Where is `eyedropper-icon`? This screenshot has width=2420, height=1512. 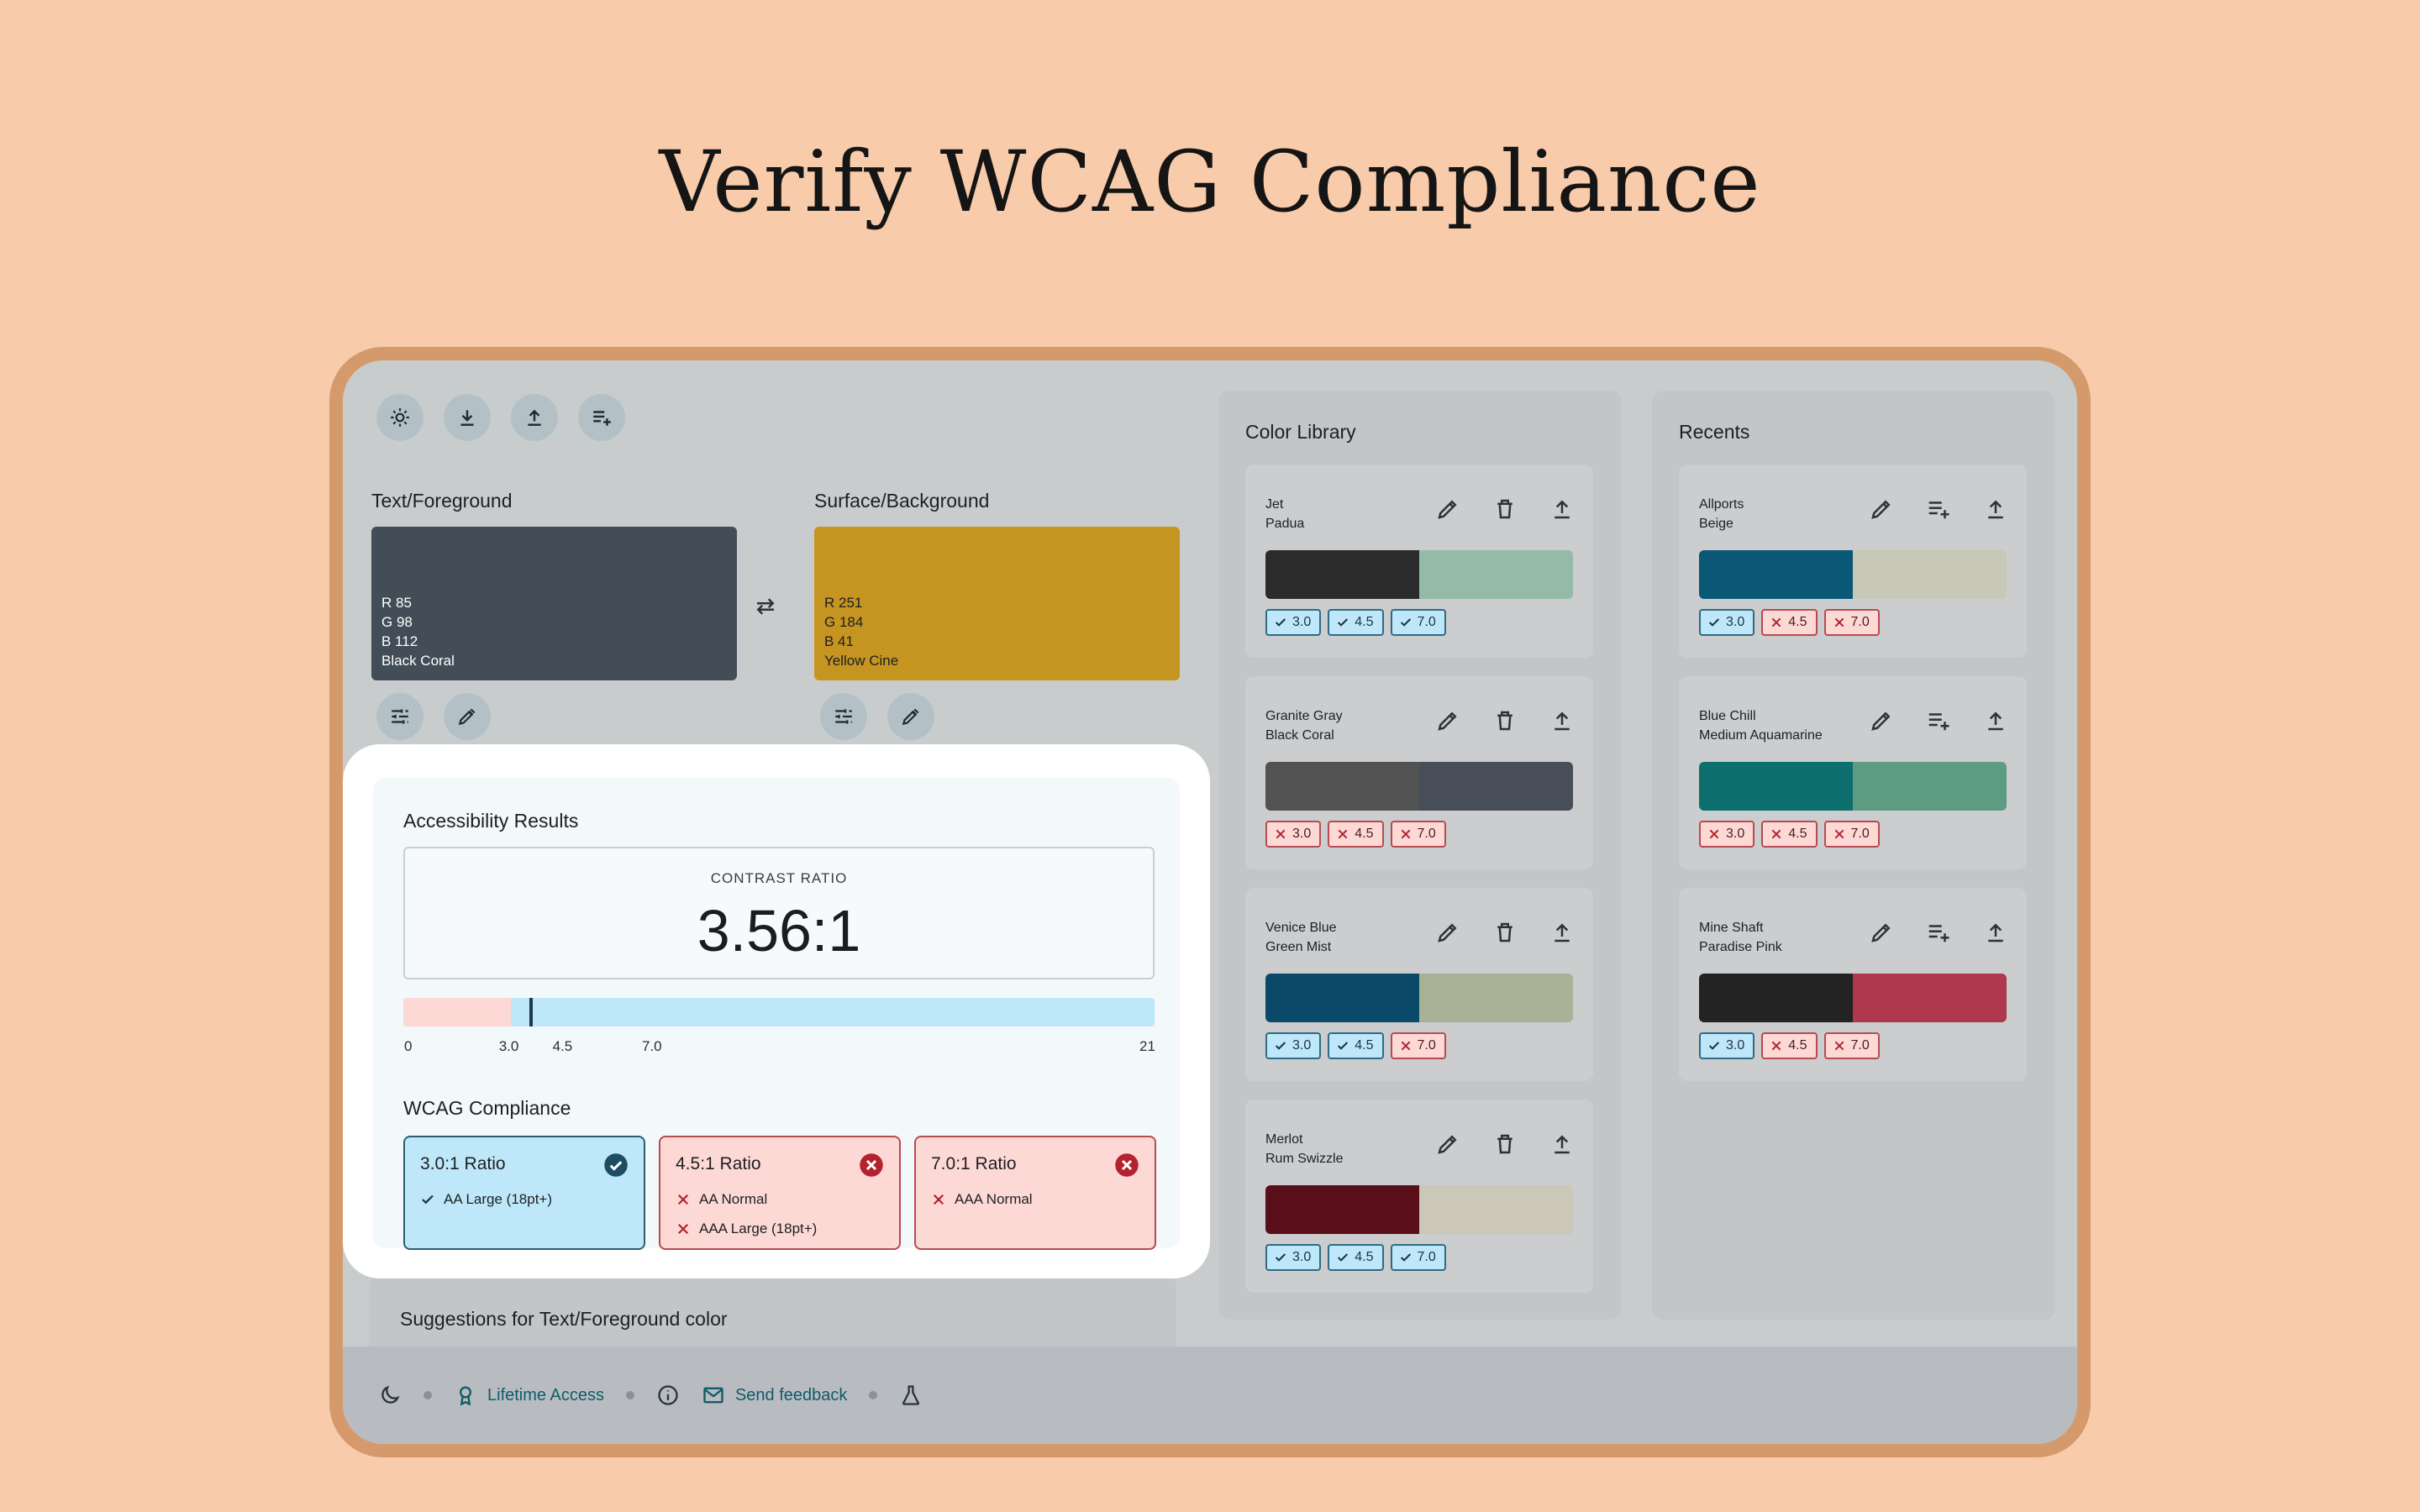
eyedropper-icon is located at coordinates (467, 717).